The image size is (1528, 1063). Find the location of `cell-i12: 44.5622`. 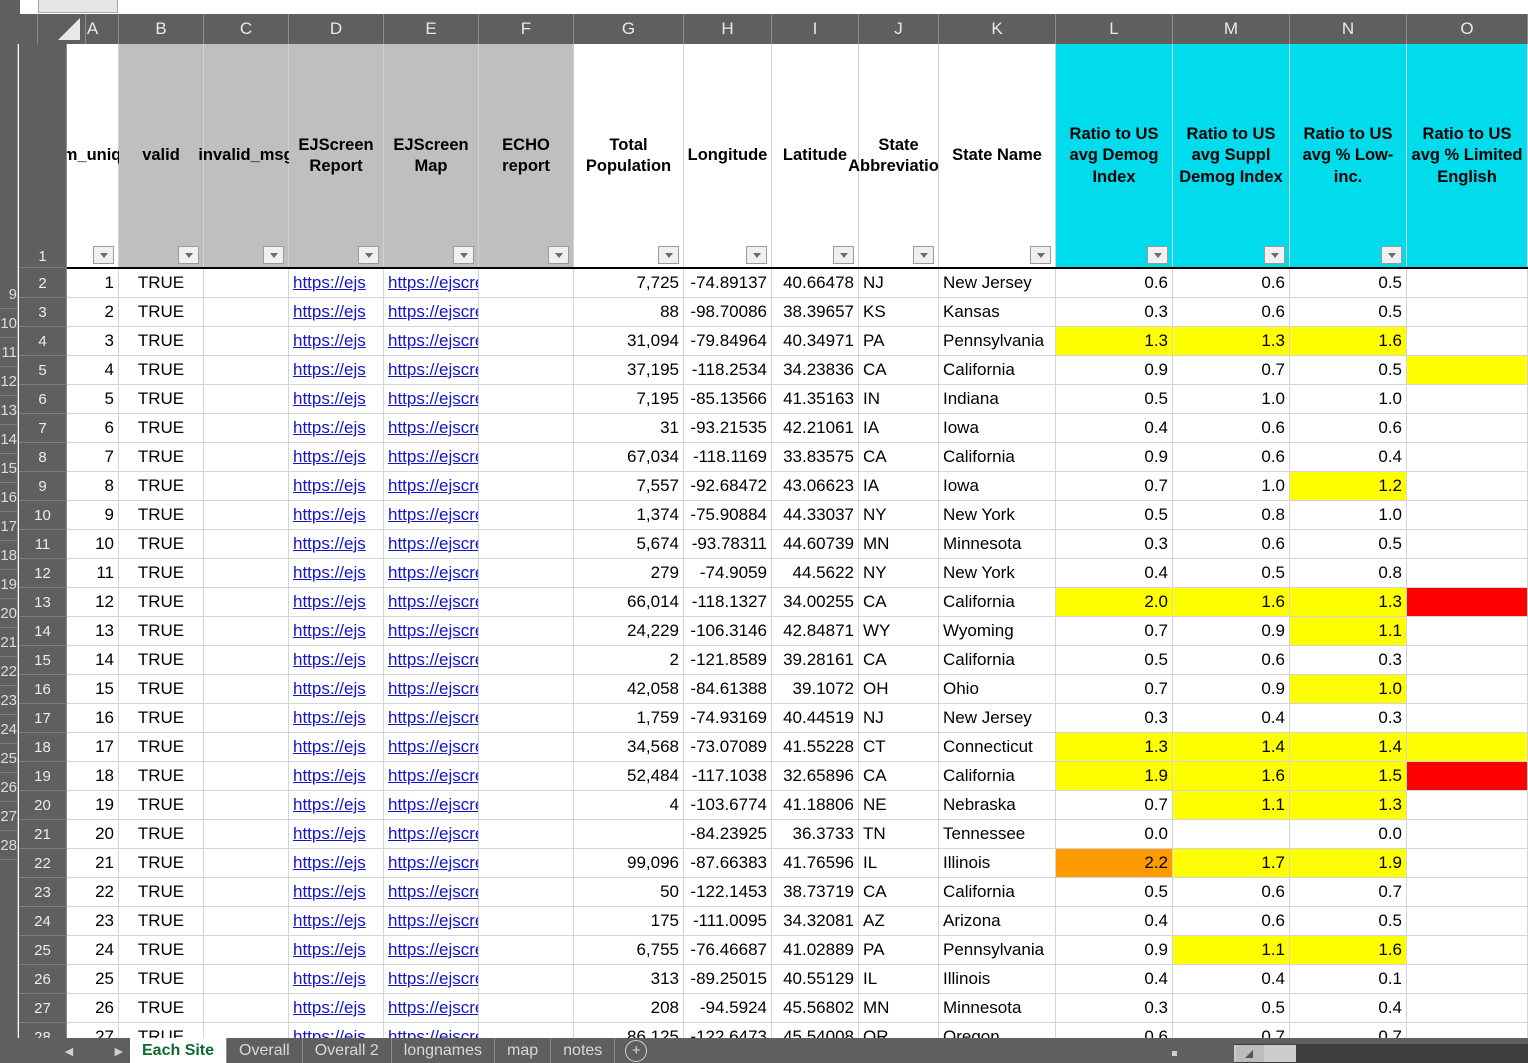

cell-i12: 44.5622 is located at coordinates (815, 573).